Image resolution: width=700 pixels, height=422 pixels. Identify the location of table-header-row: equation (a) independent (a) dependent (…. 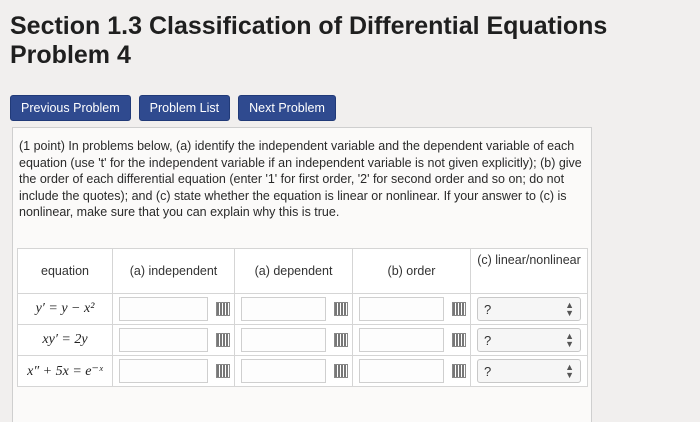
(302, 271).